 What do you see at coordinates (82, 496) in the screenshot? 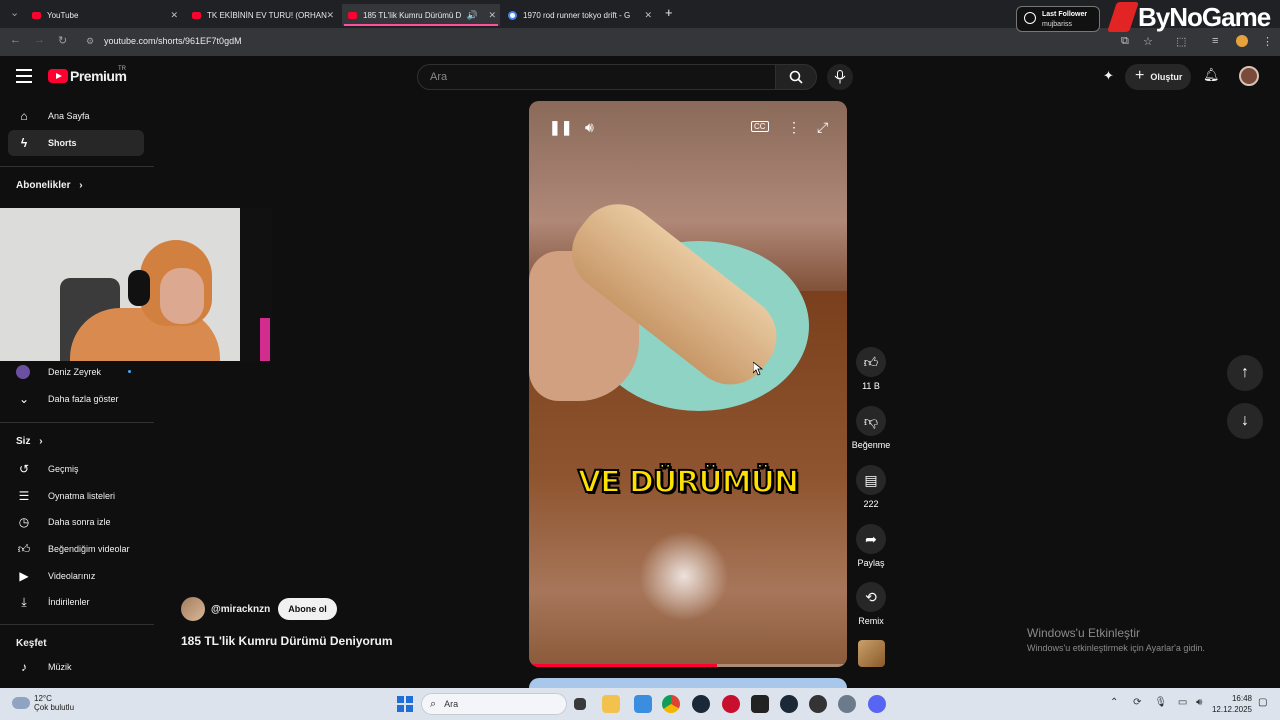
I see `sidebar-item-label: Oynatma listeleri` at bounding box center [82, 496].